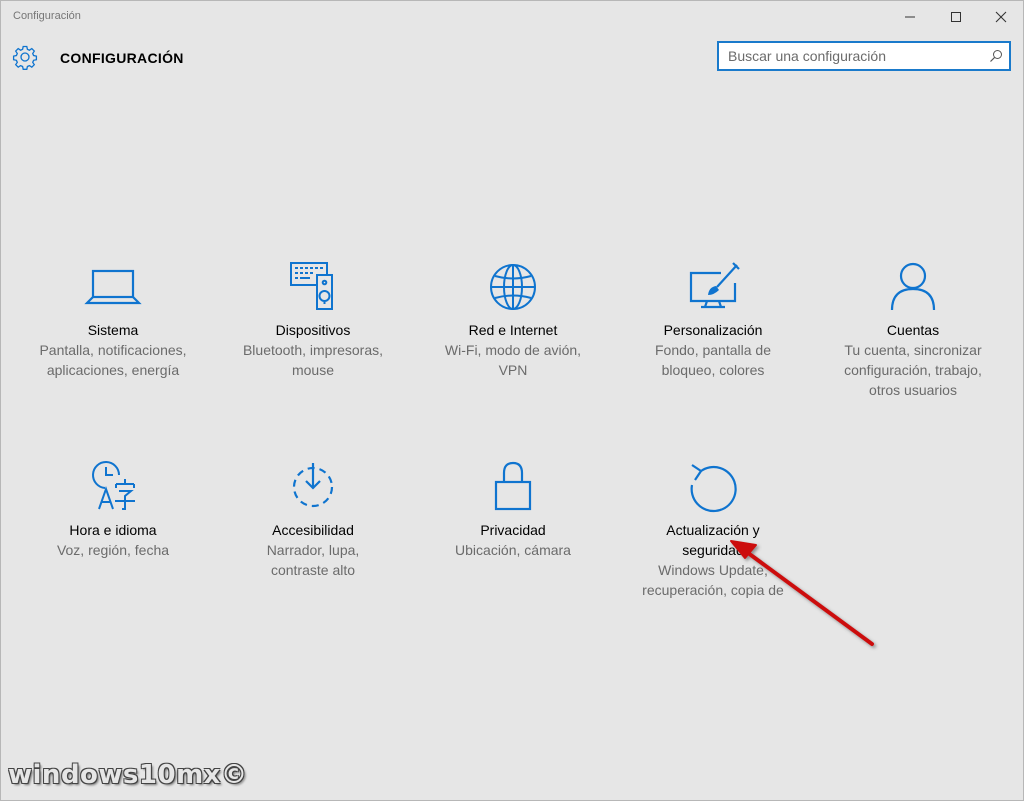 This screenshot has width=1024, height=801. I want to click on lock-icon, so click(513, 486).